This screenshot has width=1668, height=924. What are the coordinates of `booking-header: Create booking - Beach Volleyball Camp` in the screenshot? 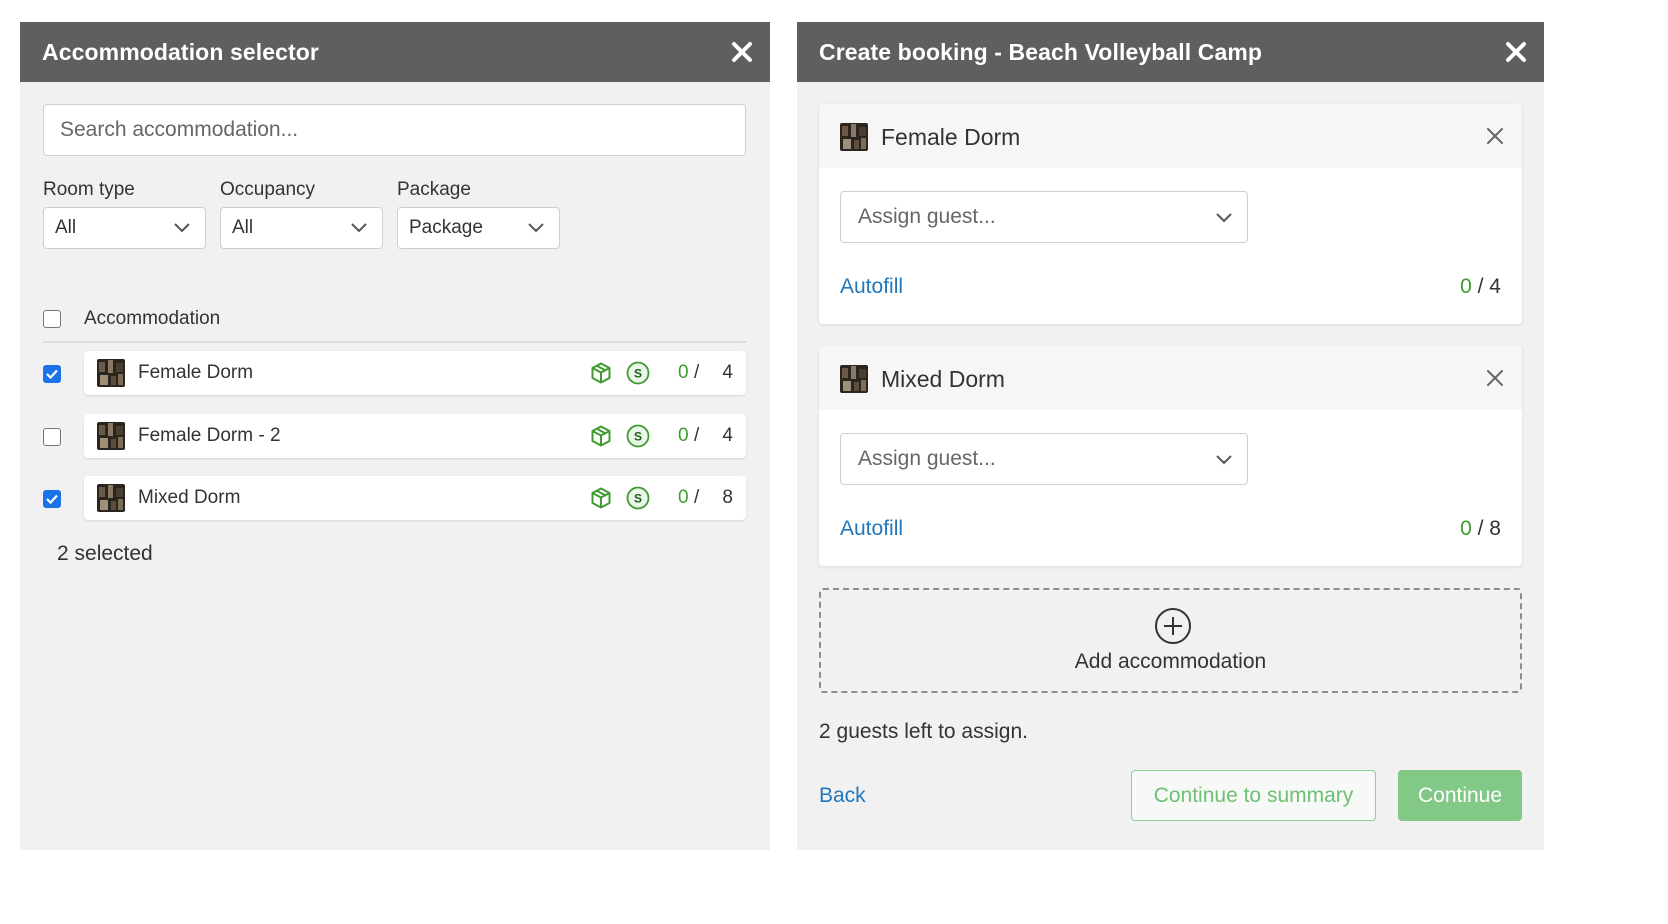 It's located at (1170, 52).